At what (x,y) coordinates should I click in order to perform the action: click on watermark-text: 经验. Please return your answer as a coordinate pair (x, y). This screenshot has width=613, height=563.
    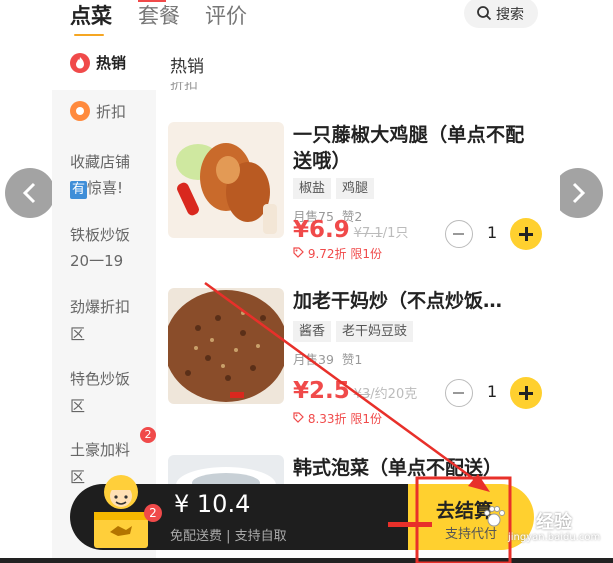
    Looking at the image, I should click on (554, 522).